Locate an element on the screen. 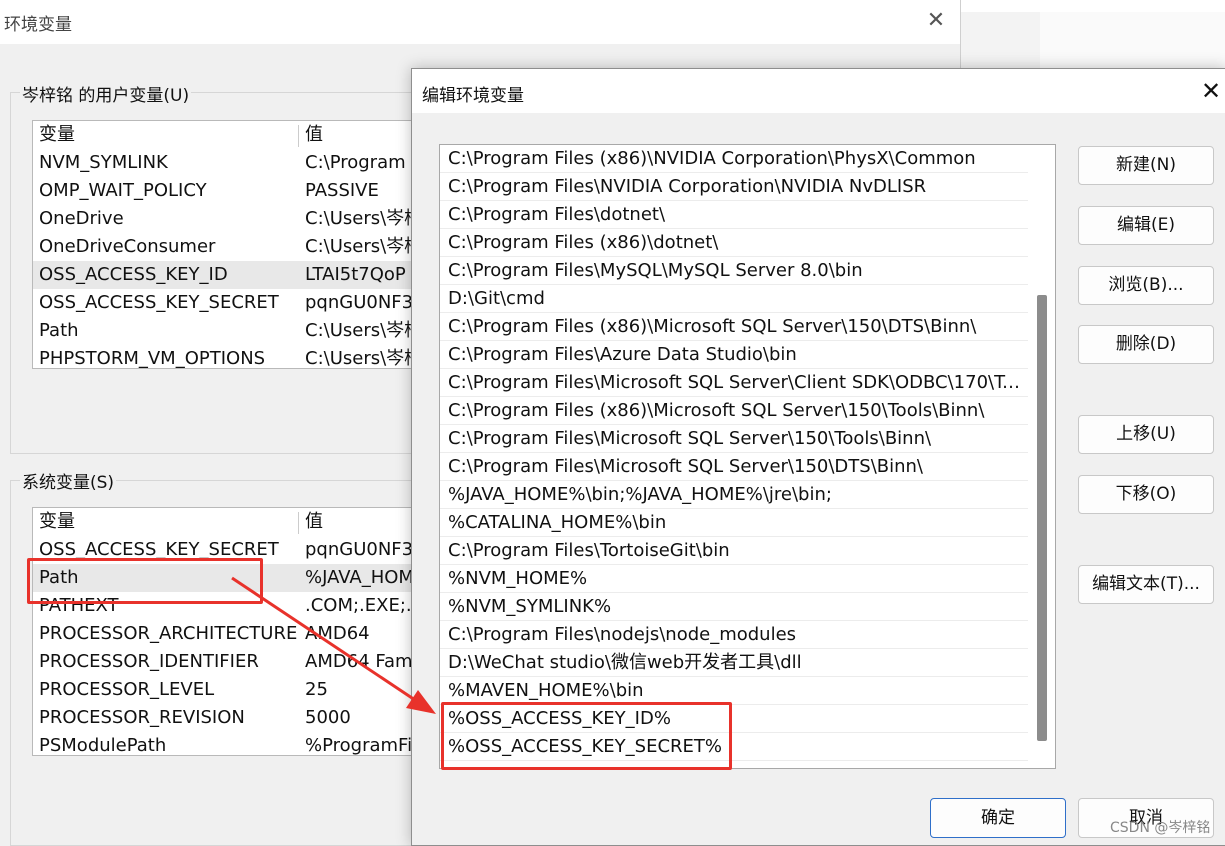 This screenshot has width=1225, height=846. arrow-line is located at coordinates (325, 640).